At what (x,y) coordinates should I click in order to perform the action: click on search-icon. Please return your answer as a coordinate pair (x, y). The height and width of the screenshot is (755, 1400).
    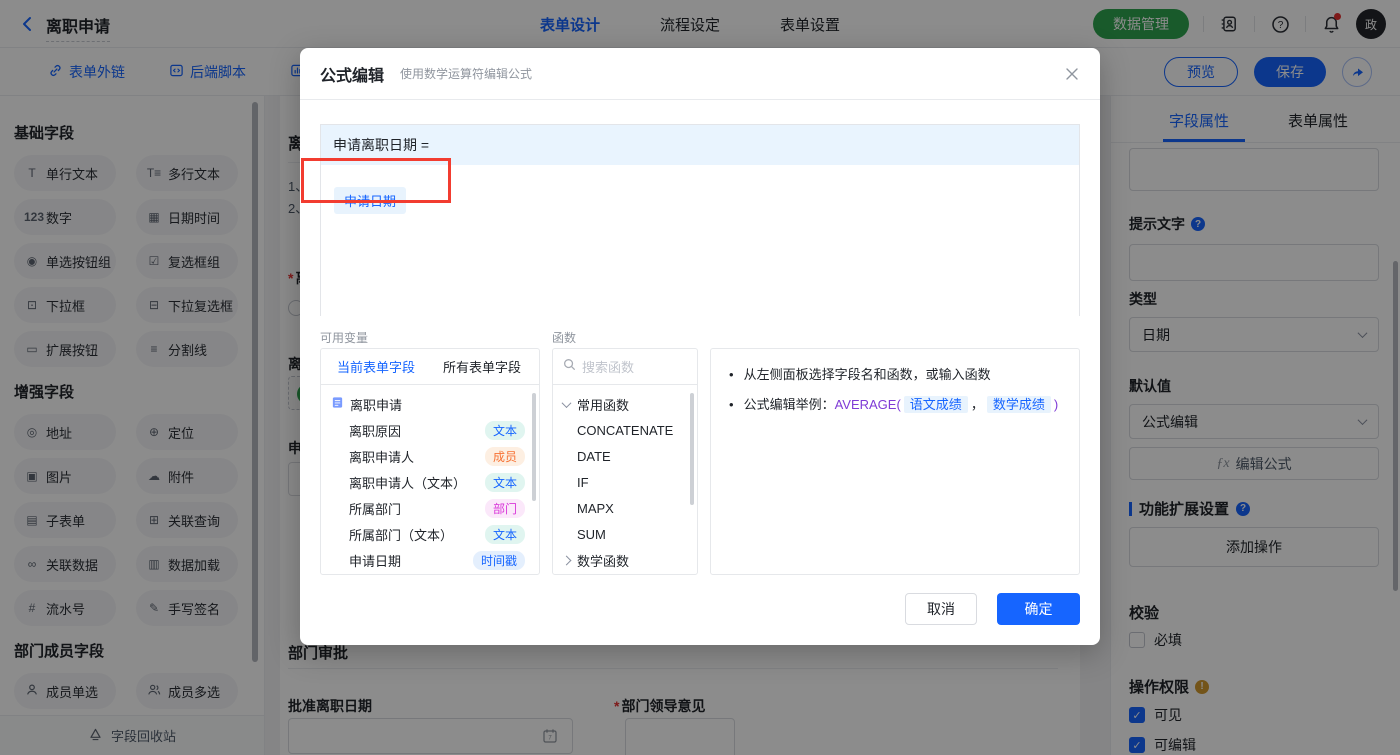
    Looking at the image, I should click on (569, 367).